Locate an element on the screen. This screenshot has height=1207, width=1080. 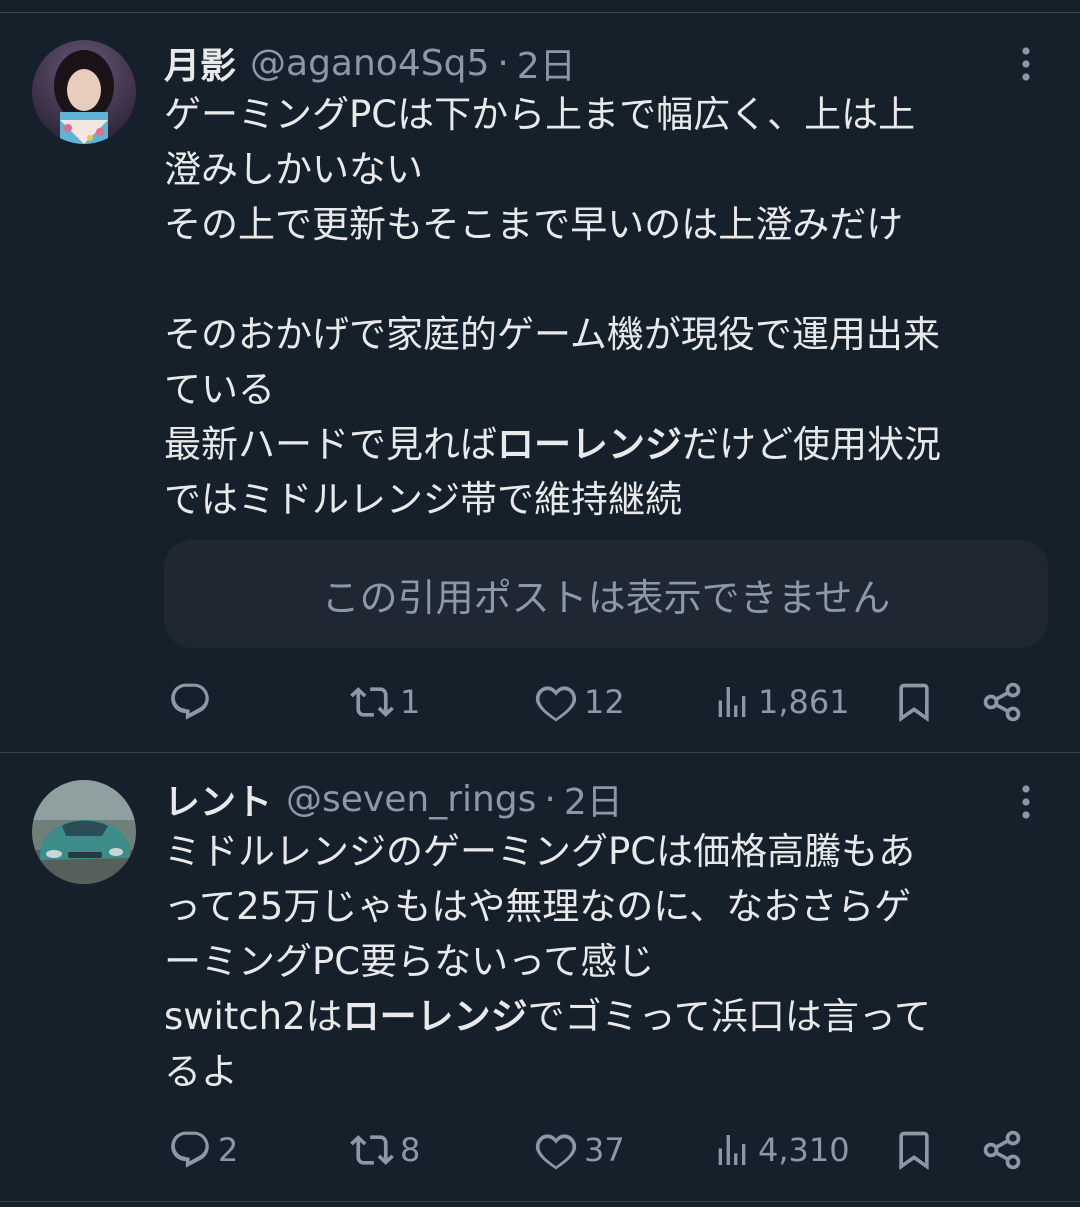
repost-button: 1 is located at coordinates (385, 702).